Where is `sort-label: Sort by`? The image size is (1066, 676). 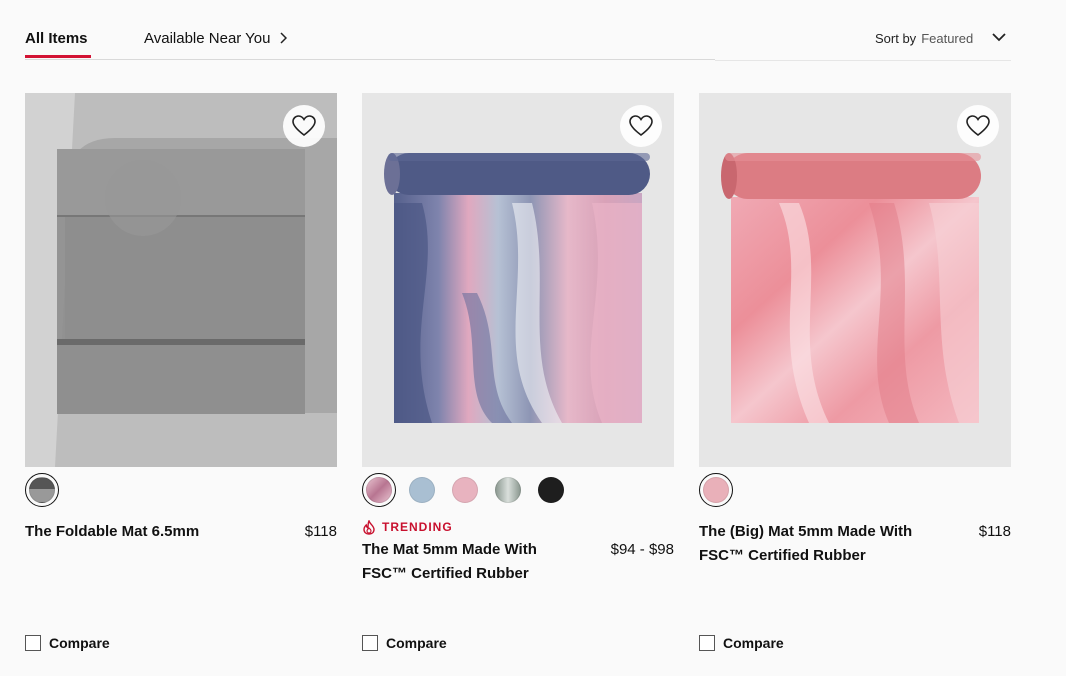
sort-label: Sort by is located at coordinates (896, 38).